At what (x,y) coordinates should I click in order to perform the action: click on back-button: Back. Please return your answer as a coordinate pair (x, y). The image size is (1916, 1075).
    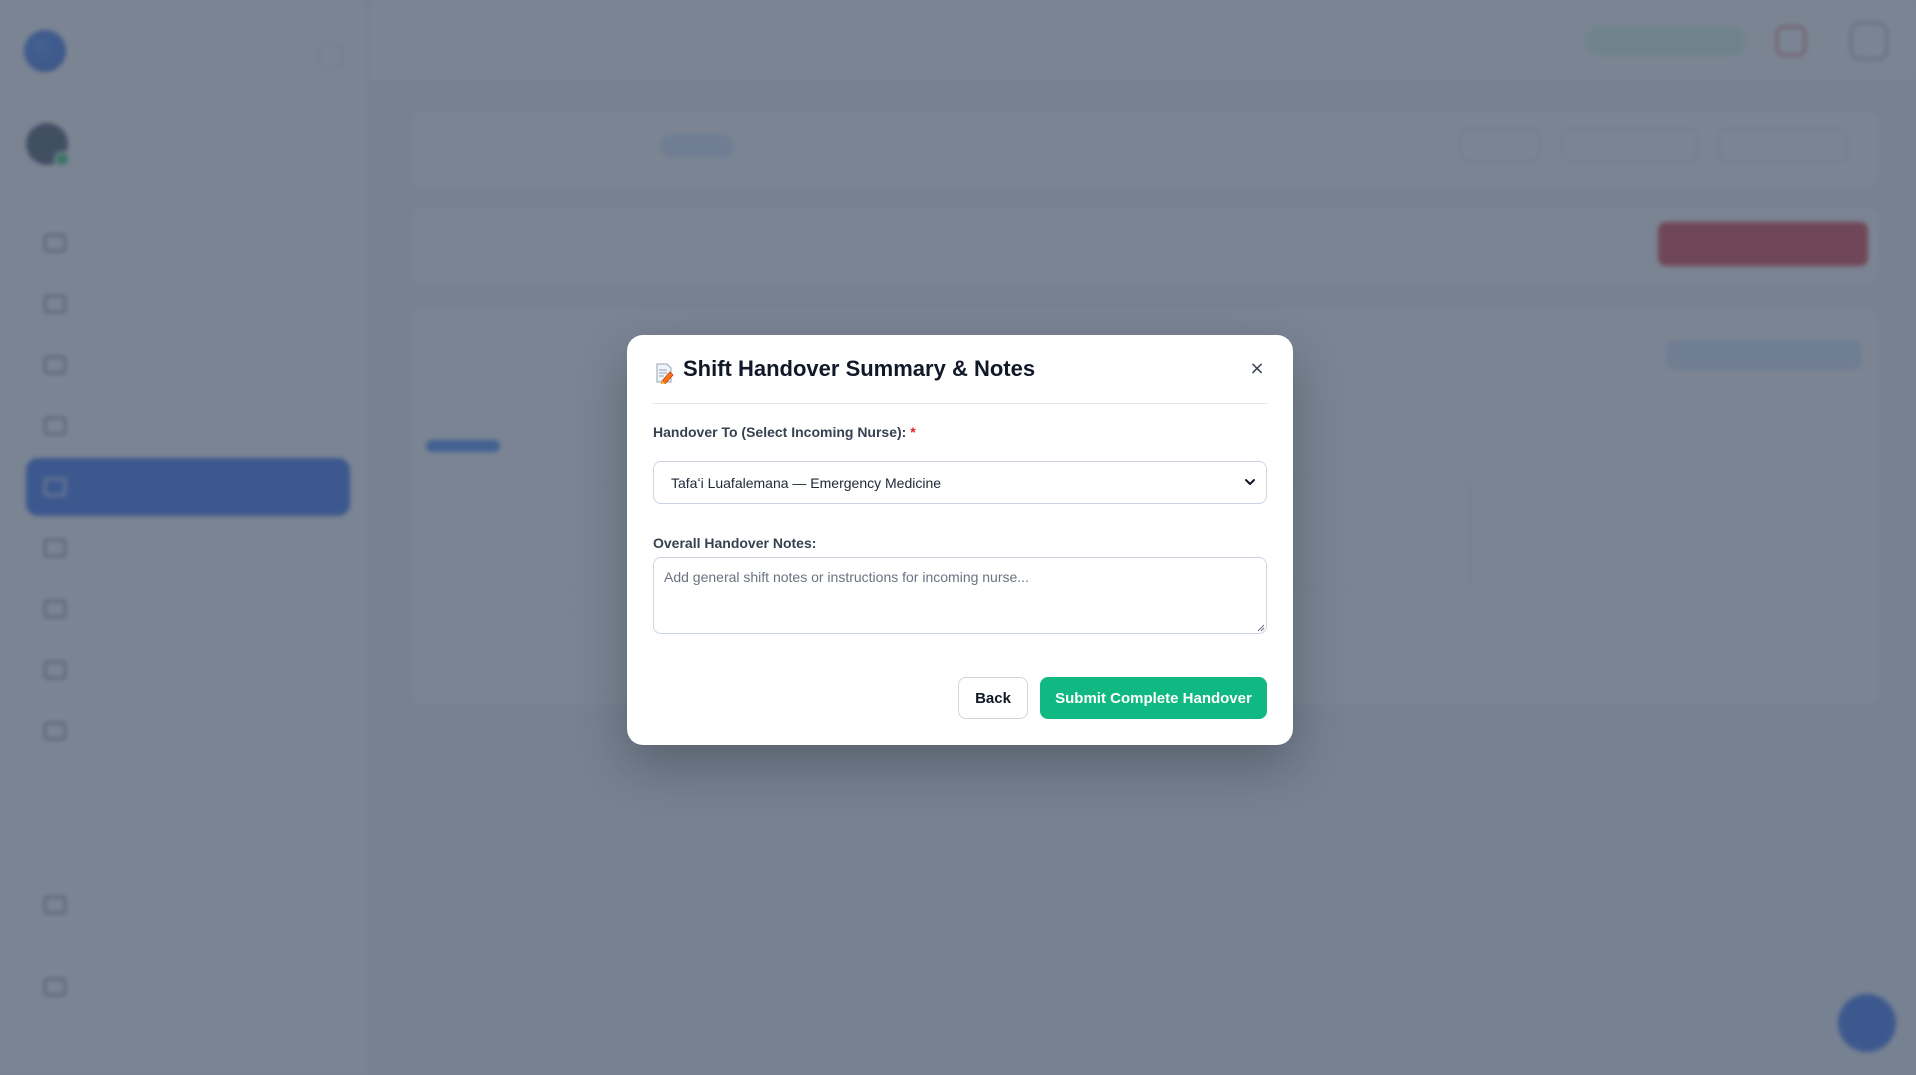
    Looking at the image, I should click on (993, 698).